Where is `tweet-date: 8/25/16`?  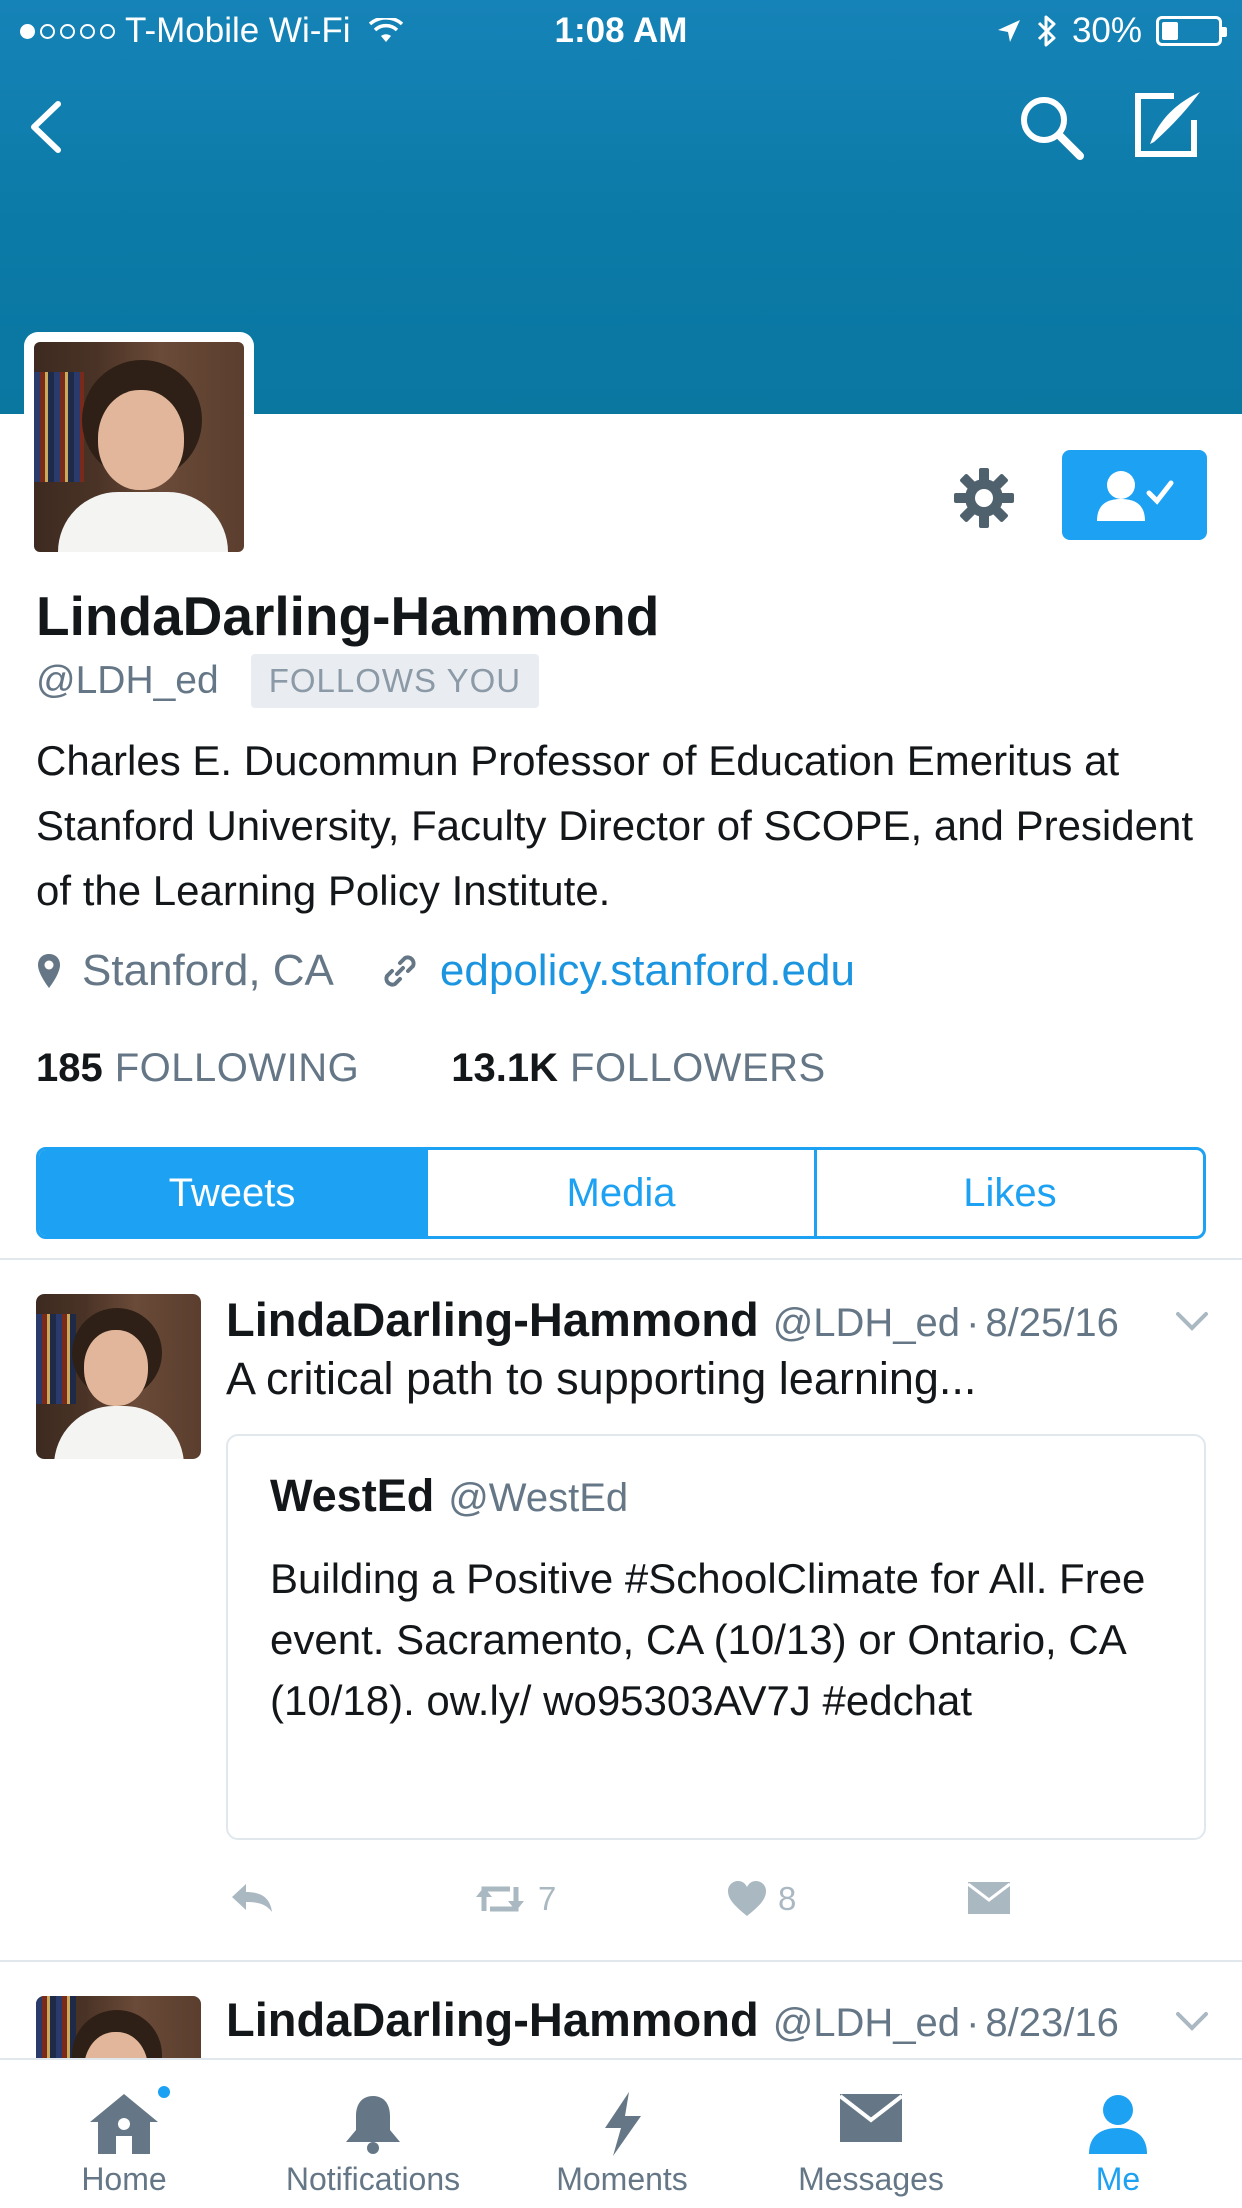
tweet-date: 8/25/16 is located at coordinates (1052, 1323).